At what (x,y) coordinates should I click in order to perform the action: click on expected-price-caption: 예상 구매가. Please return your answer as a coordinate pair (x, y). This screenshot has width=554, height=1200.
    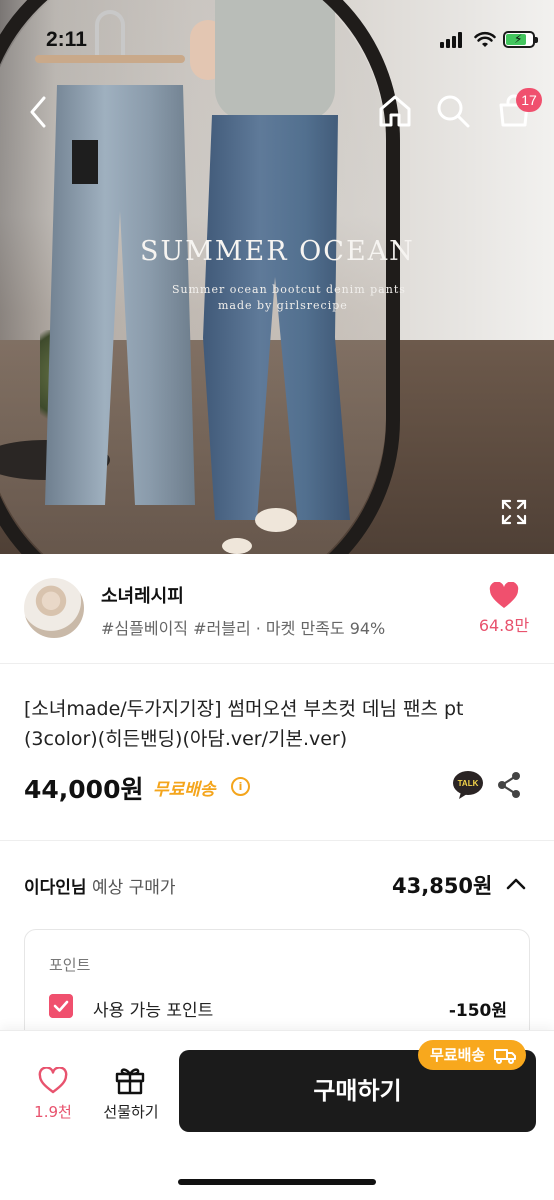
    Looking at the image, I should click on (133, 888).